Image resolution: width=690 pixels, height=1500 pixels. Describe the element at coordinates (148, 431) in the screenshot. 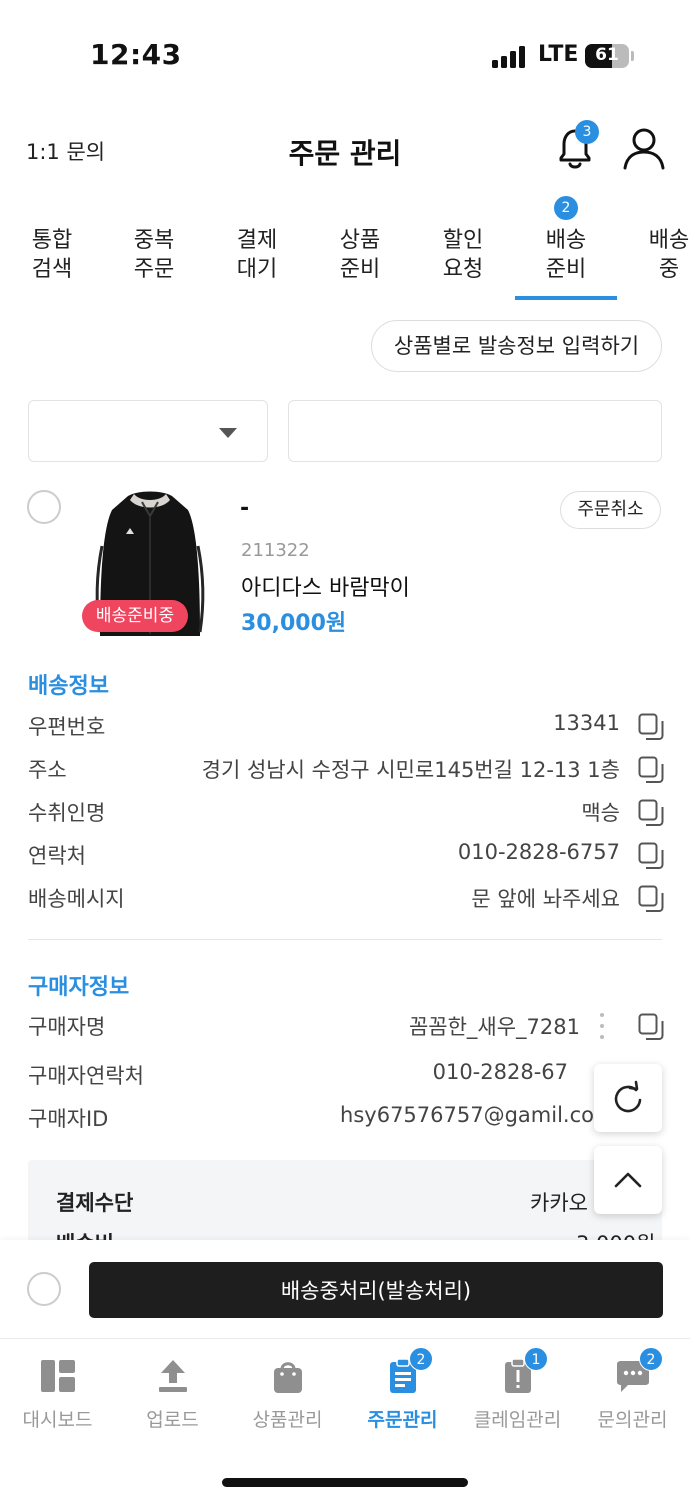

I see `filter-select` at that location.